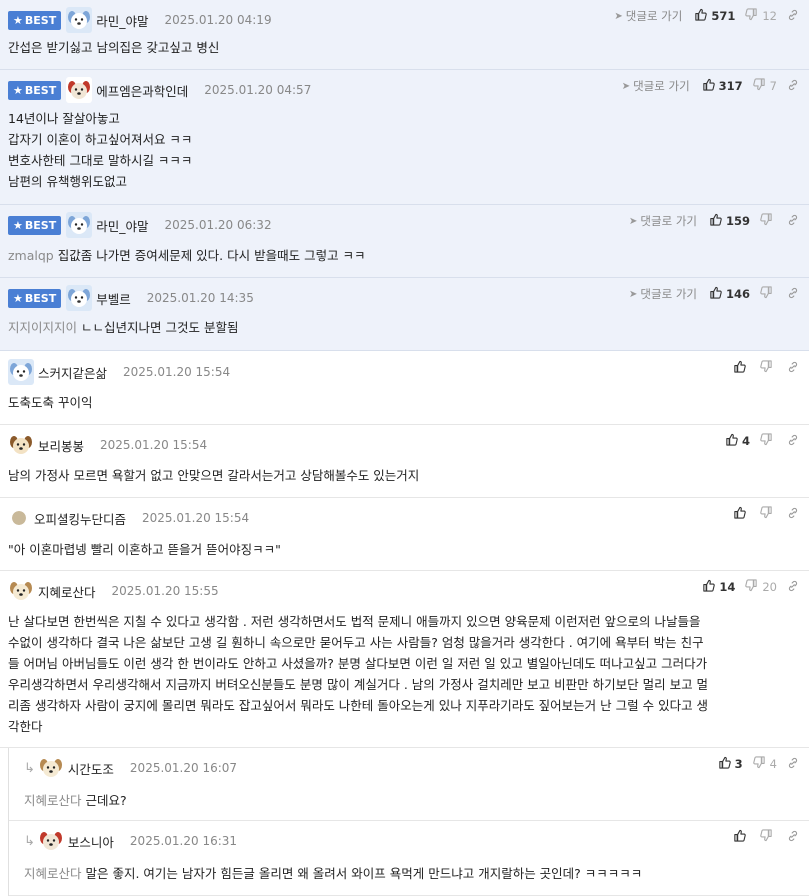 The image size is (809, 896). Describe the element at coordinates (50, 402) in the screenshot. I see `comment-text: 도축도축 꾸이익` at that location.